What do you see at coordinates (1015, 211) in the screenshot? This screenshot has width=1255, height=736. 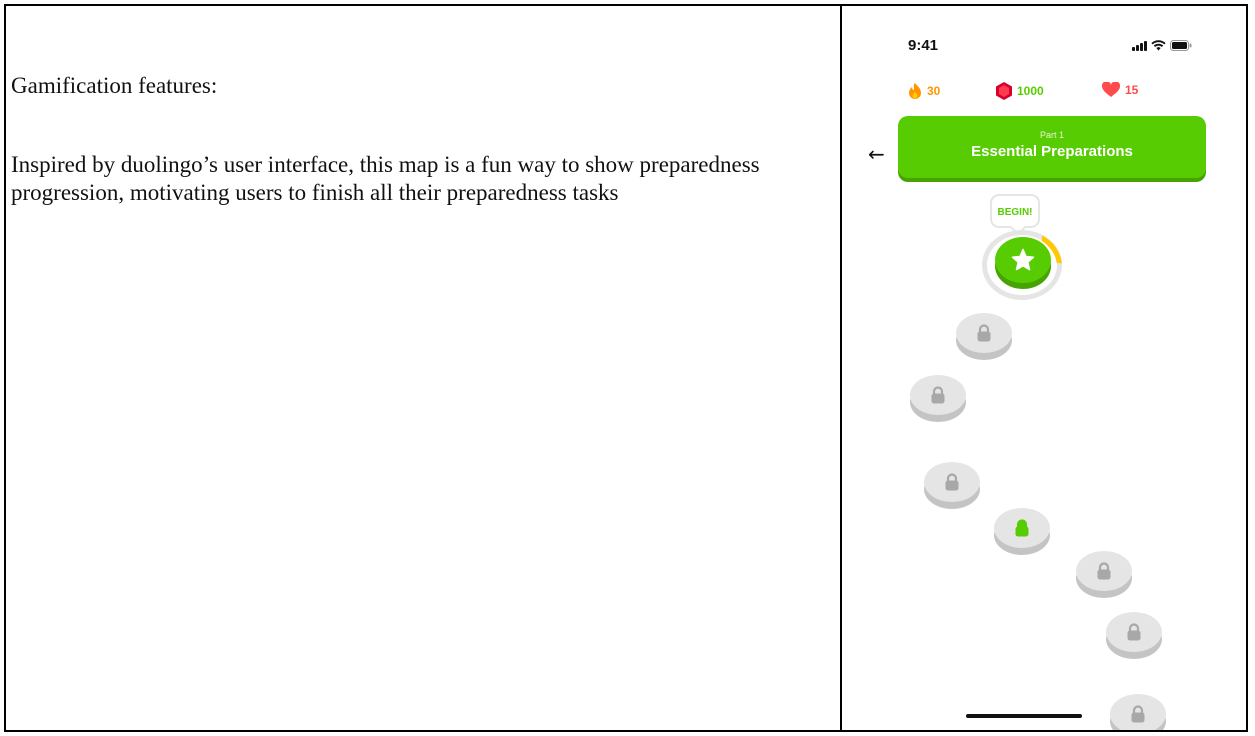 I see `begin-tooltip: BEGIN!` at bounding box center [1015, 211].